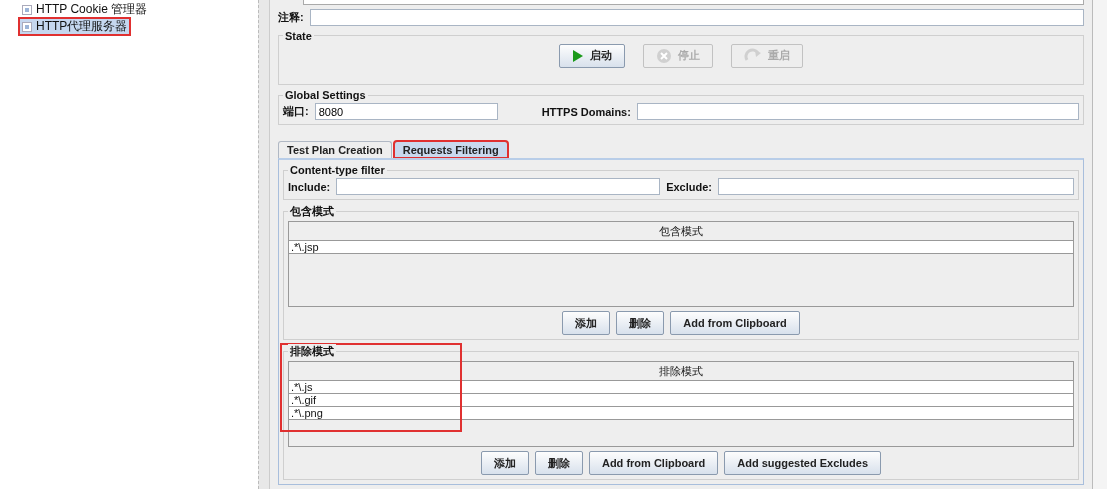 This screenshot has width=1107, height=489. I want to click on https-label: HTTPS Domains:, so click(586, 111).